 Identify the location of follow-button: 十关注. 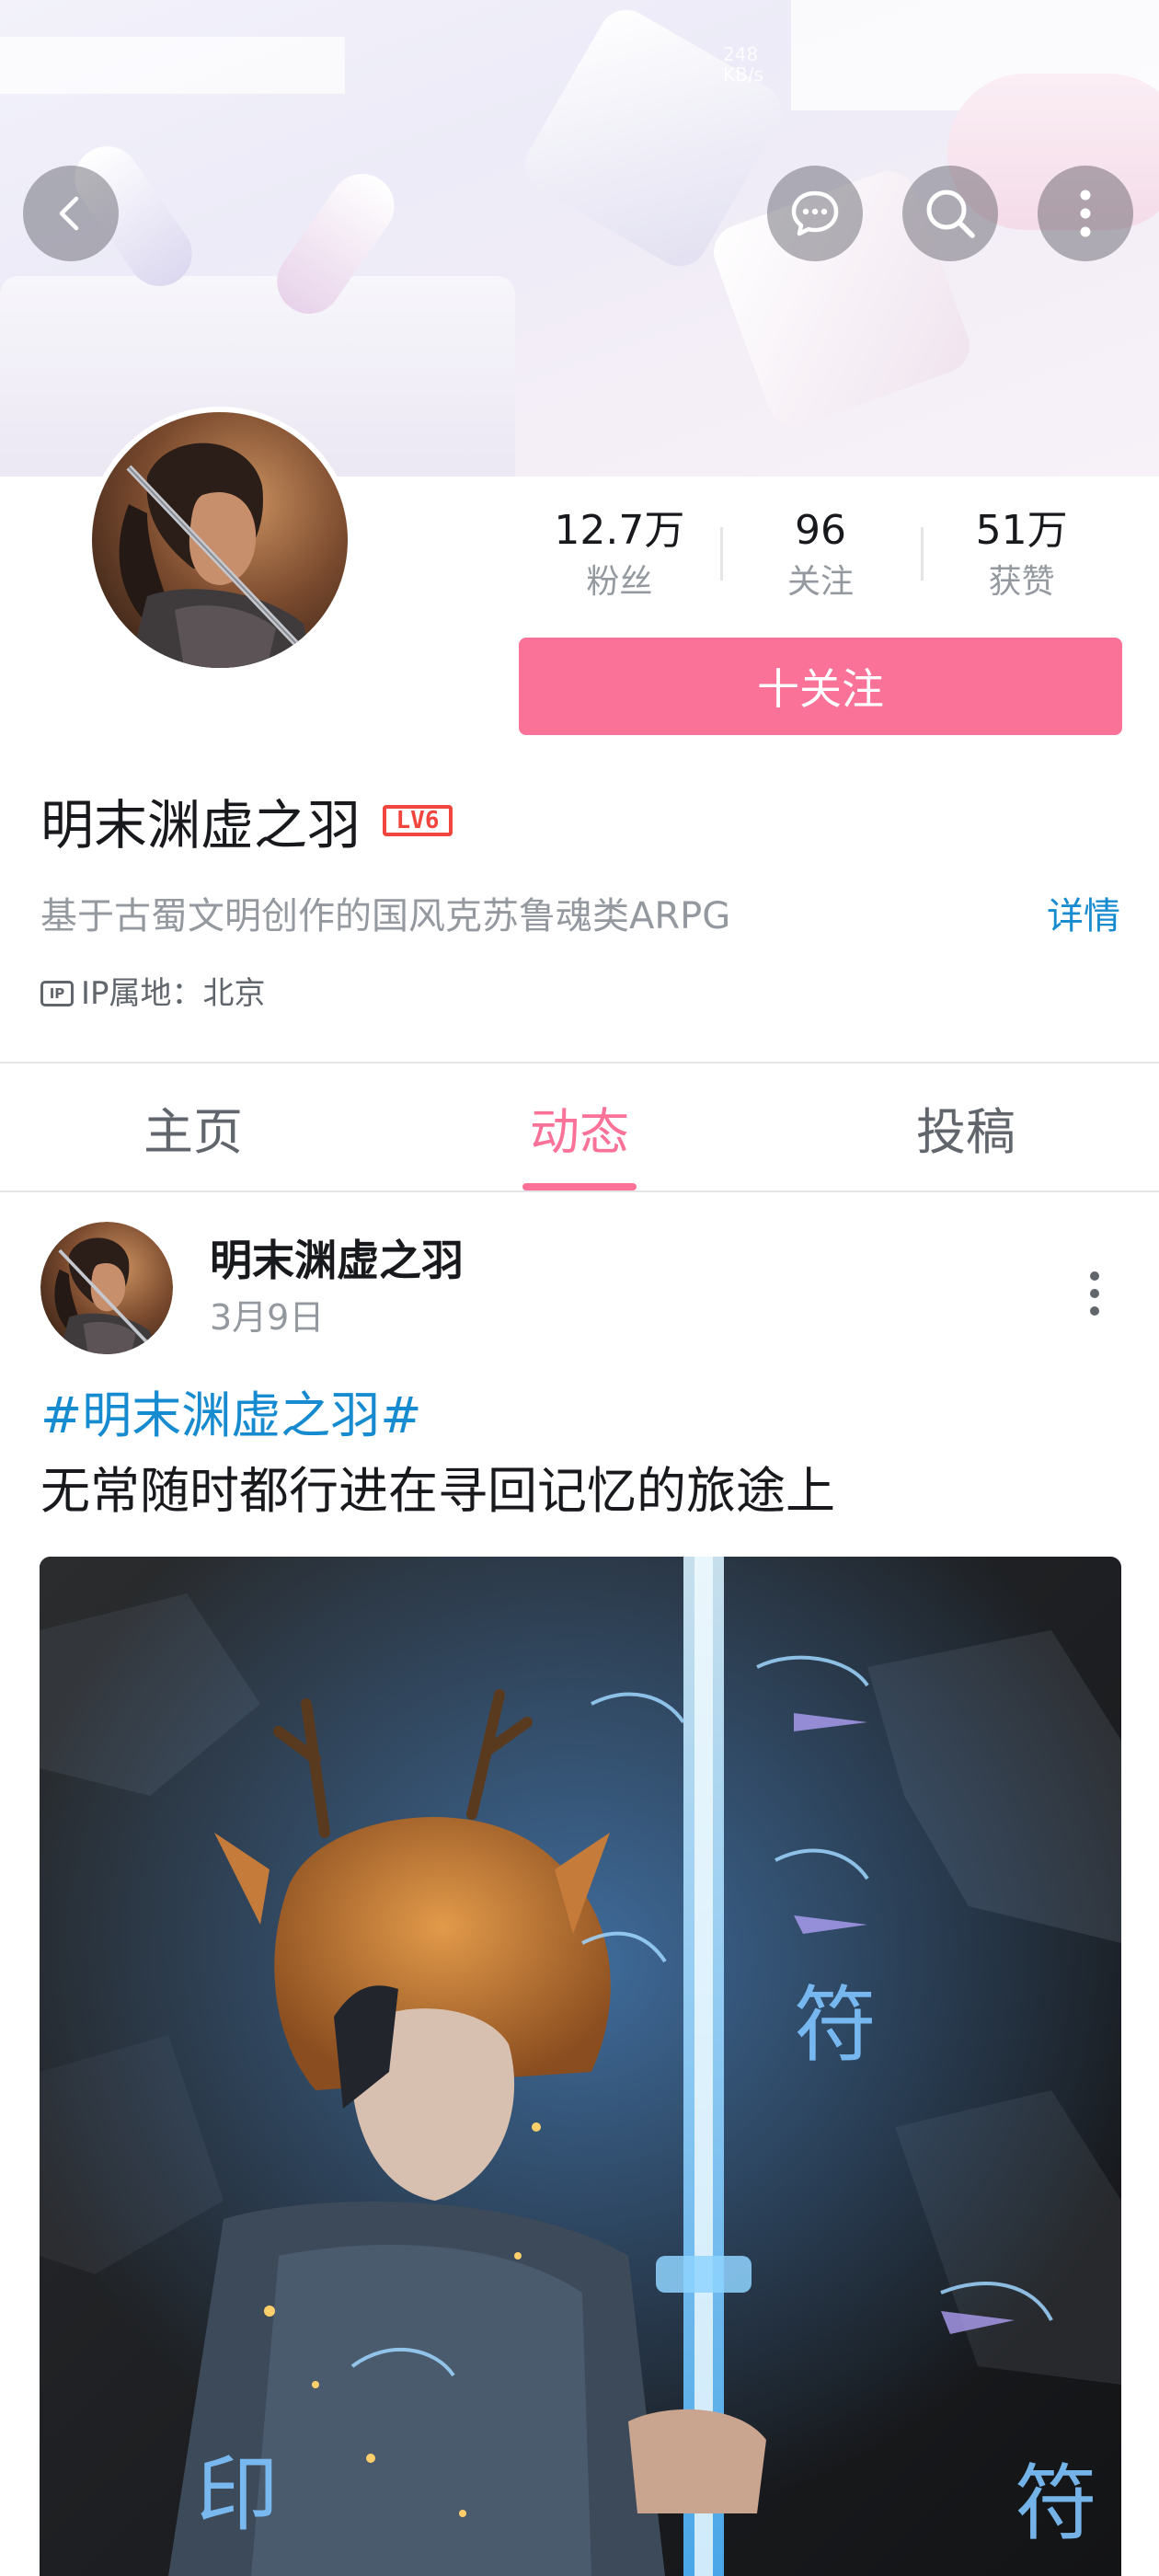
(820, 686).